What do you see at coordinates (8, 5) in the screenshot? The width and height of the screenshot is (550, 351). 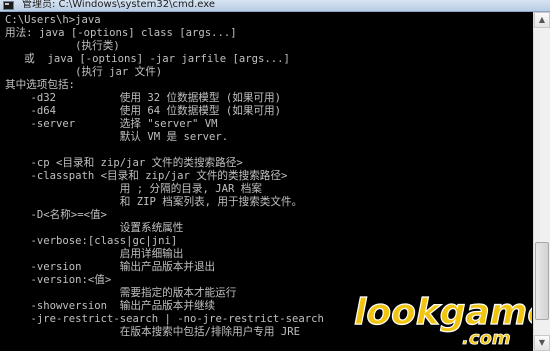 I see `cmd-icon` at bounding box center [8, 5].